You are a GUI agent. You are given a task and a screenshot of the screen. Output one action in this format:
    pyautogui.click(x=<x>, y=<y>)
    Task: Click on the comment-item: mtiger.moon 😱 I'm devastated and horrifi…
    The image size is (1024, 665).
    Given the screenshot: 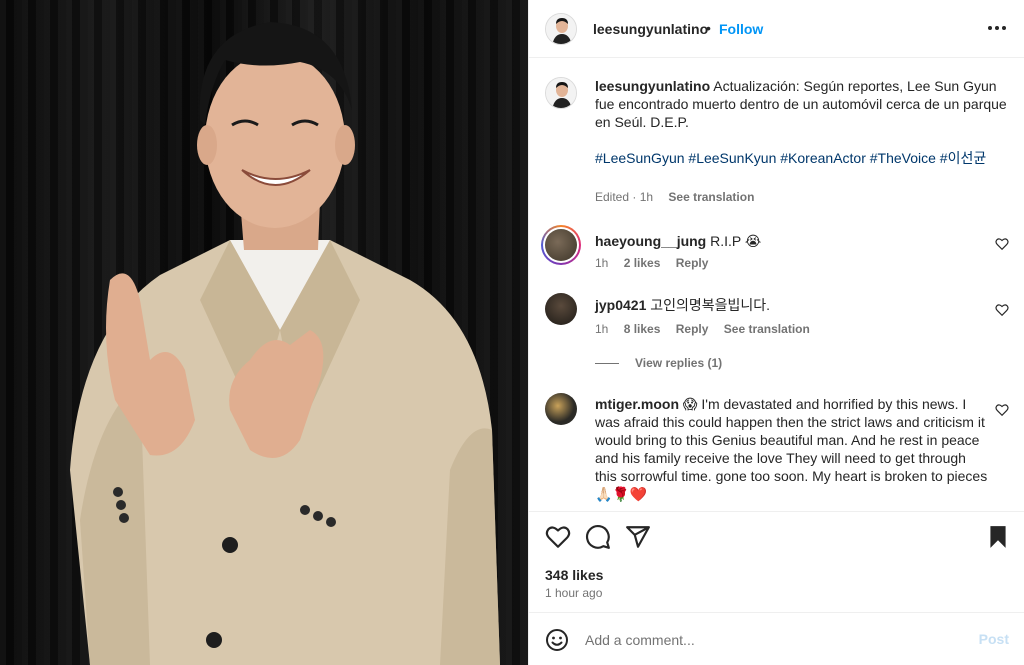 What is the action you would take?
    pyautogui.click(x=777, y=452)
    